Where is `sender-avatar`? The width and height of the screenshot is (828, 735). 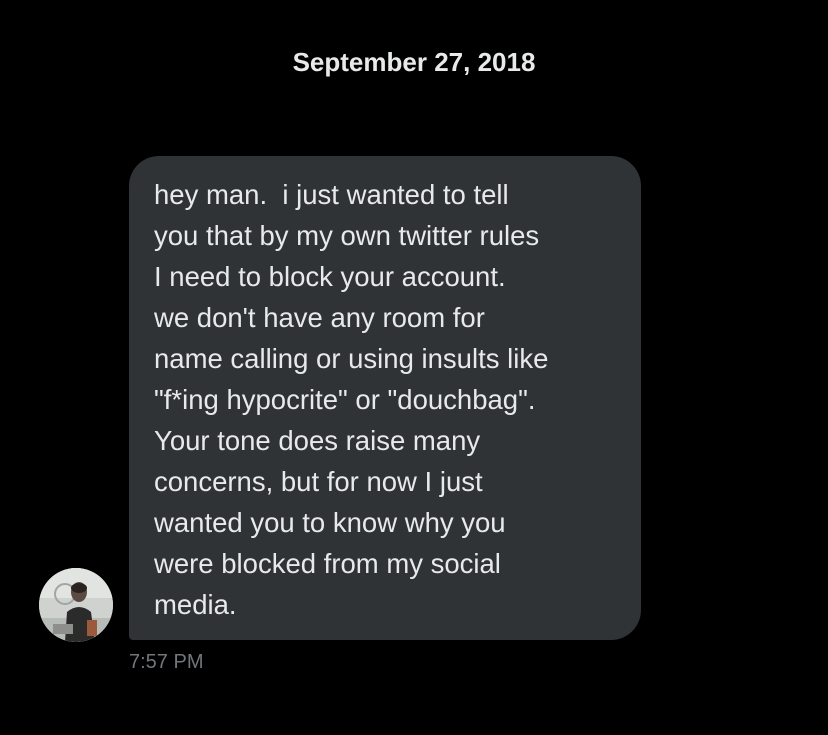
sender-avatar is located at coordinates (76, 605).